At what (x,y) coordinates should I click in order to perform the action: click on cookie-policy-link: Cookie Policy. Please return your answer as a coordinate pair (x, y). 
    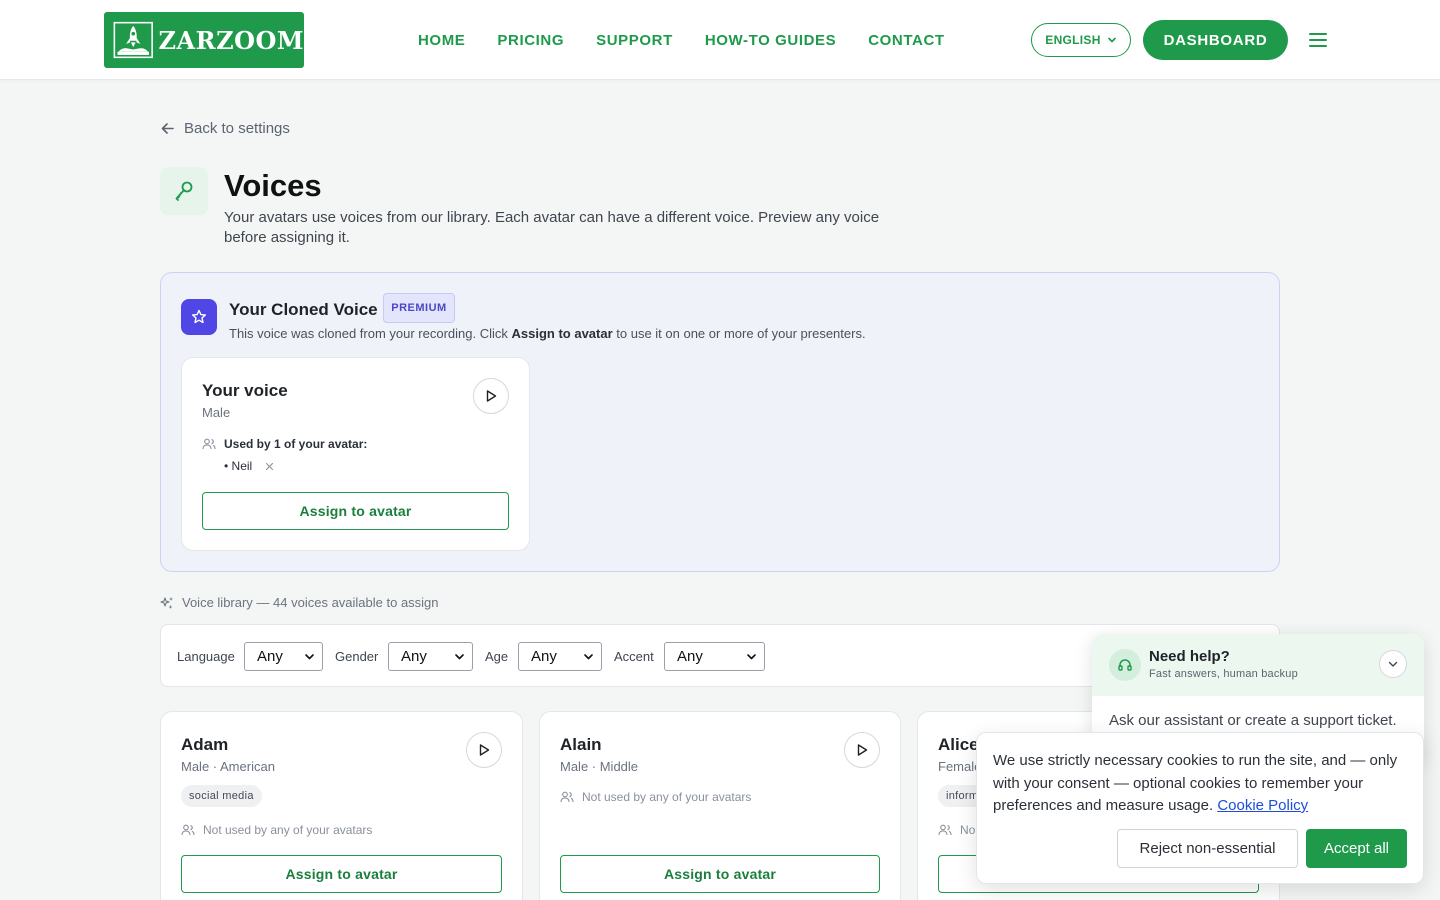
    Looking at the image, I should click on (1262, 805).